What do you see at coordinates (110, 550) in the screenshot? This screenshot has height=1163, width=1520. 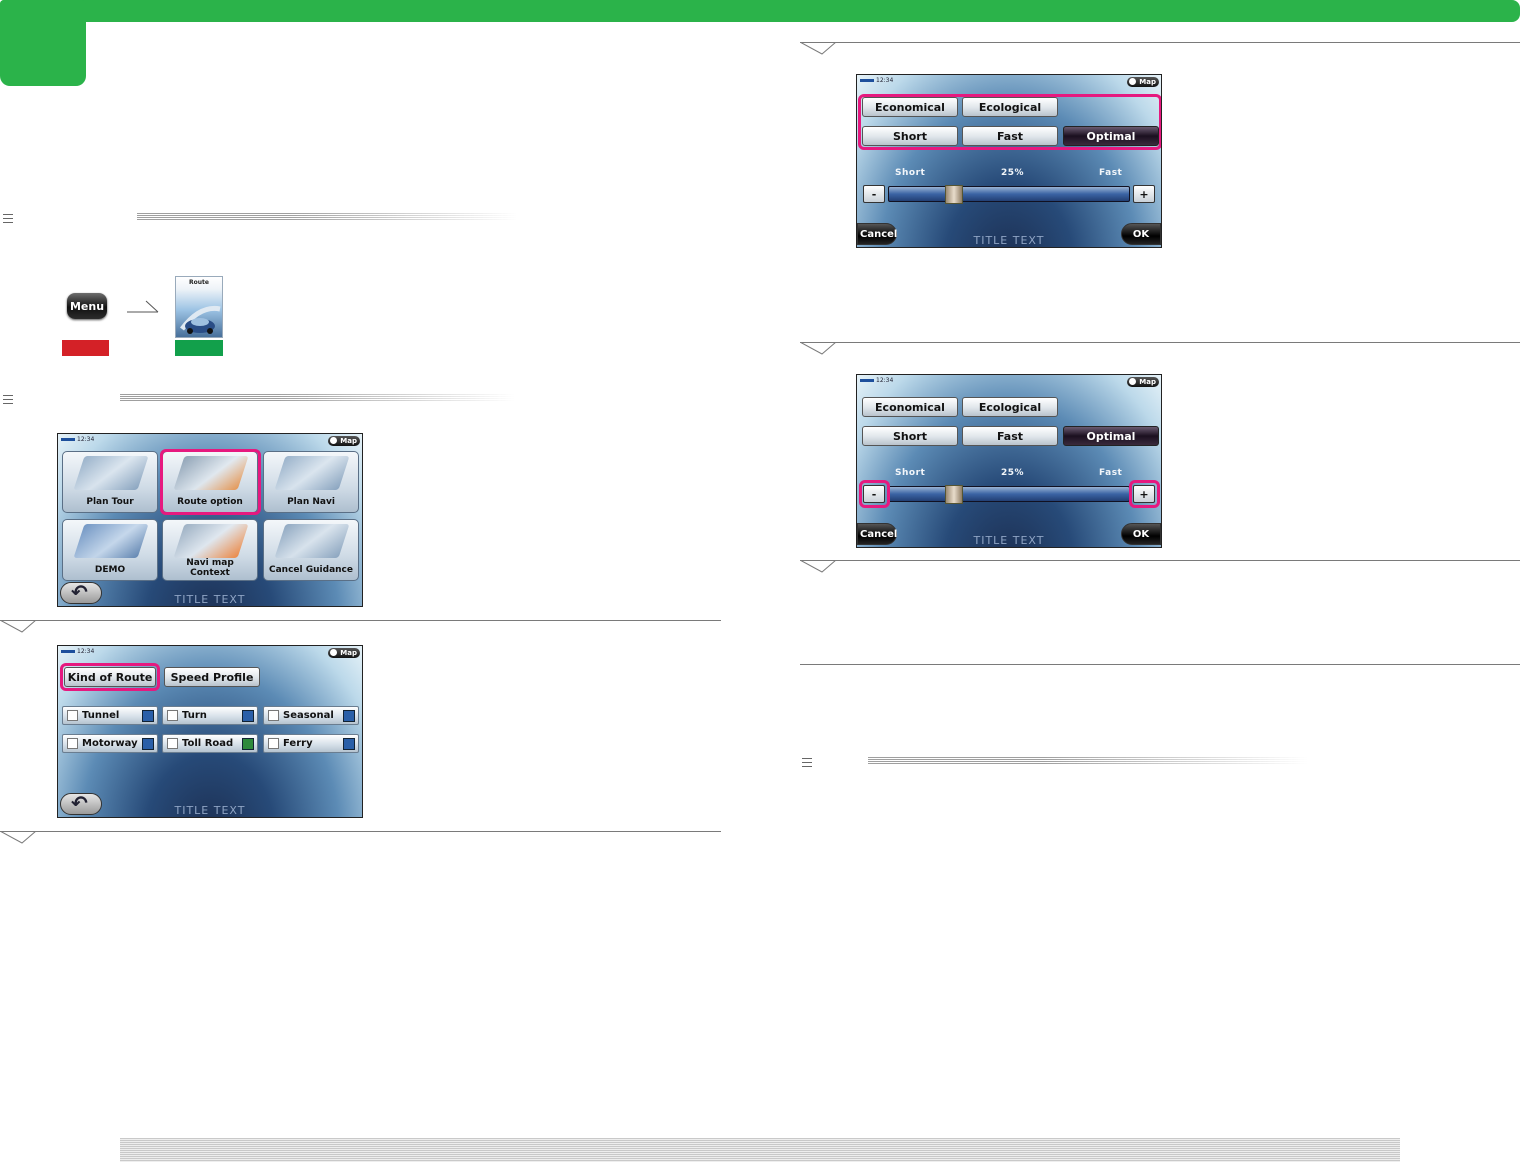 I see `demo-tile: DEMO` at bounding box center [110, 550].